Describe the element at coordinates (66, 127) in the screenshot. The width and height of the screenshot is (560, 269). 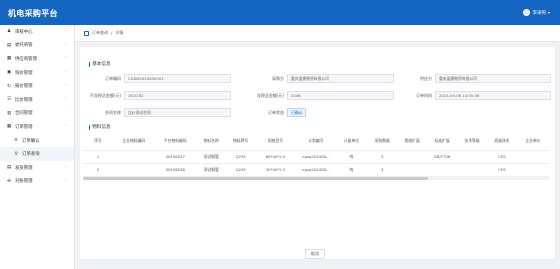
I see `chevron-up-icon: ˄` at that location.